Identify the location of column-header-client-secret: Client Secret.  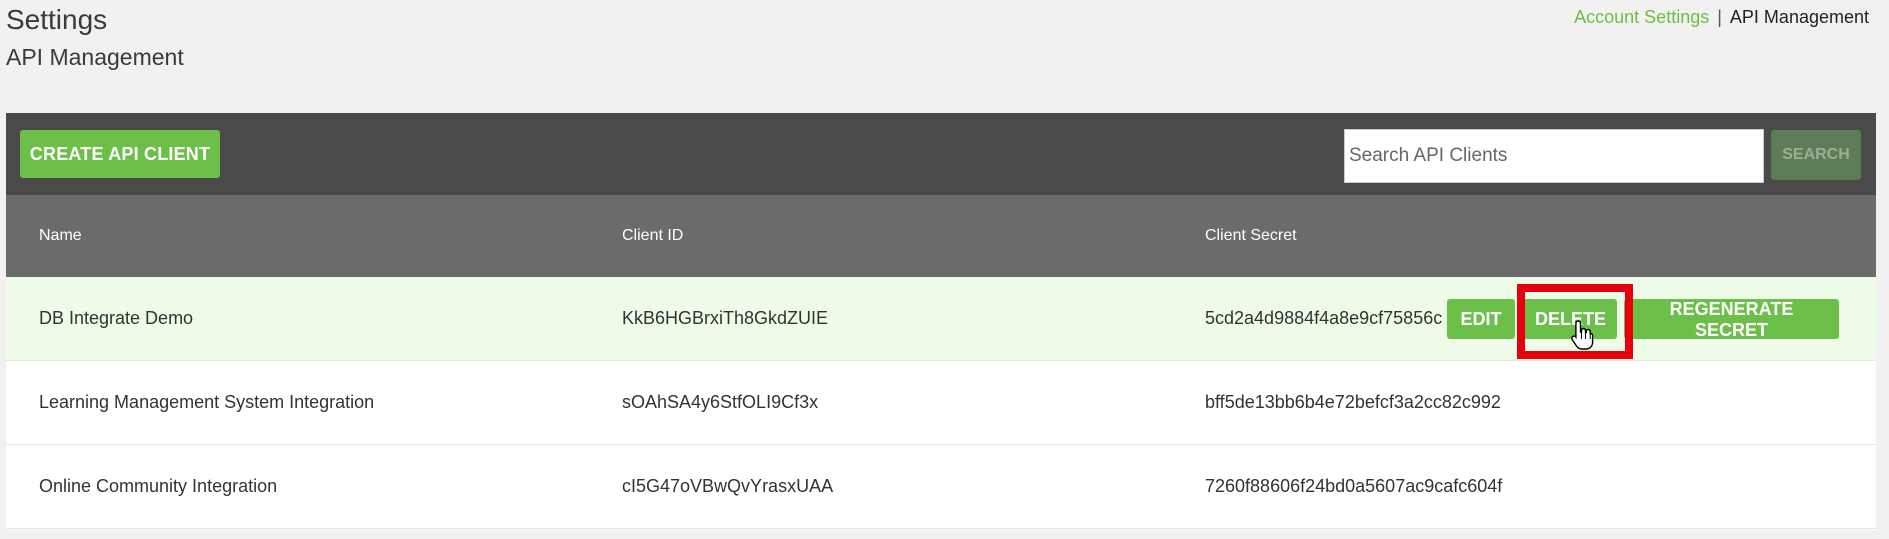
(1524, 236).